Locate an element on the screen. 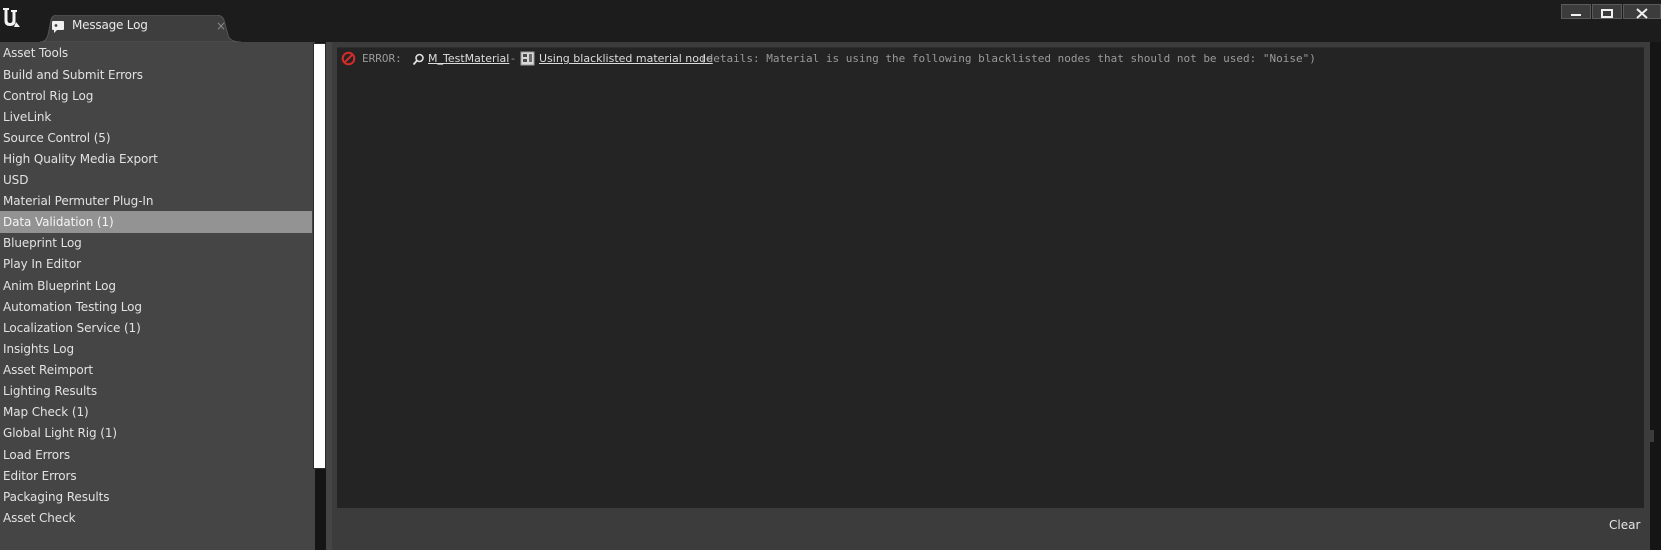  tab-title: Message Log is located at coordinates (110, 25).